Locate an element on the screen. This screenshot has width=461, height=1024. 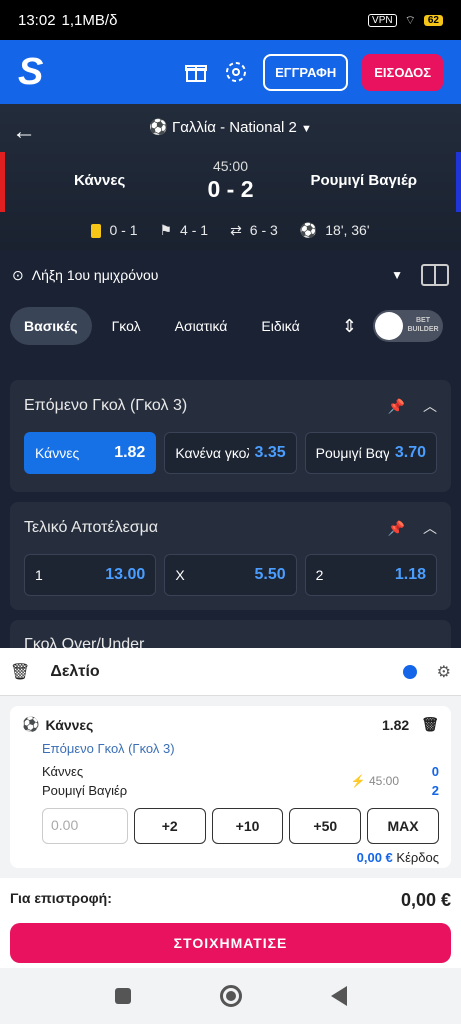
quick-stake-button: +2 is located at coordinates (169, 826).